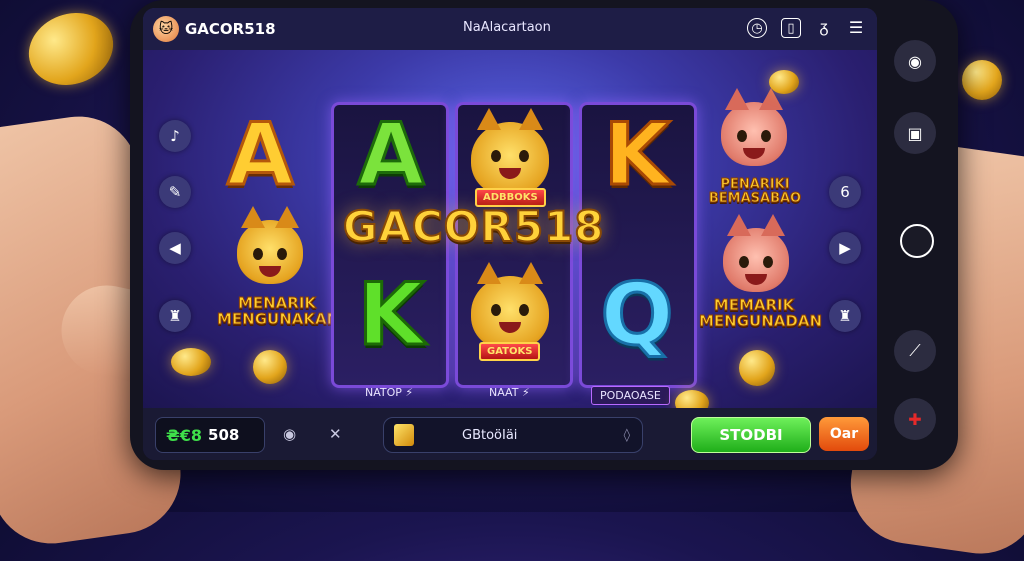  What do you see at coordinates (473, 226) in the screenshot?
I see `game-title: GACOR518` at bounding box center [473, 226].